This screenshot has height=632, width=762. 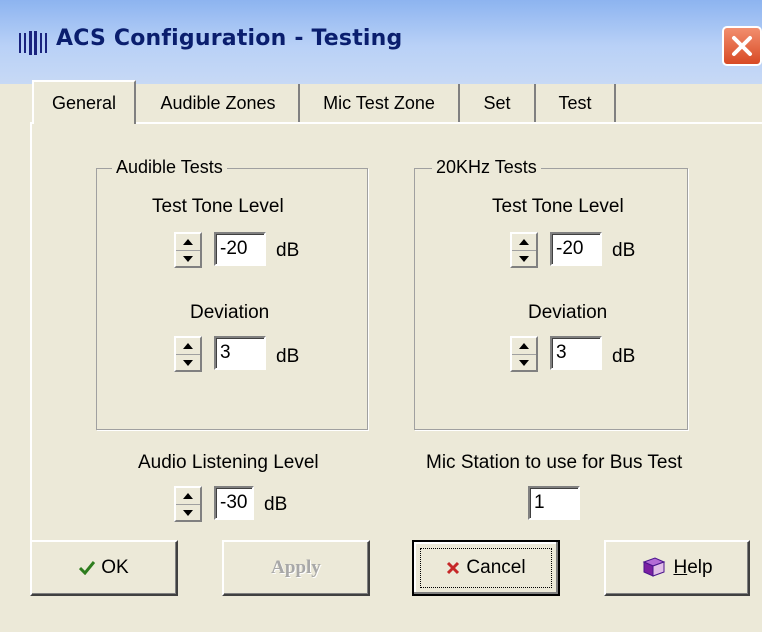 I want to click on tab-set: Set, so click(x=498, y=103).